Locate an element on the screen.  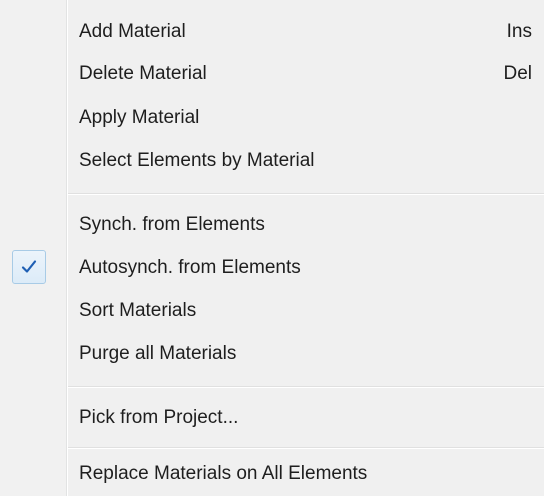
menu-item-apply-material: Apply Material is located at coordinates (272, 118).